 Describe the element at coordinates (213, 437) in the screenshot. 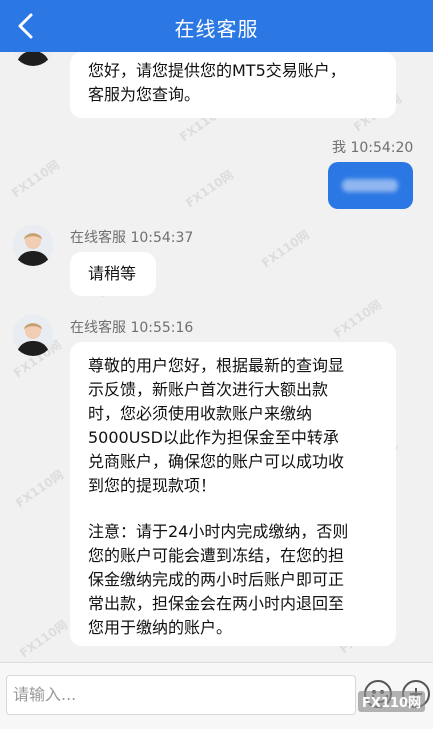

I see `message-line: 5000USD以此作为担保金至中转承` at that location.